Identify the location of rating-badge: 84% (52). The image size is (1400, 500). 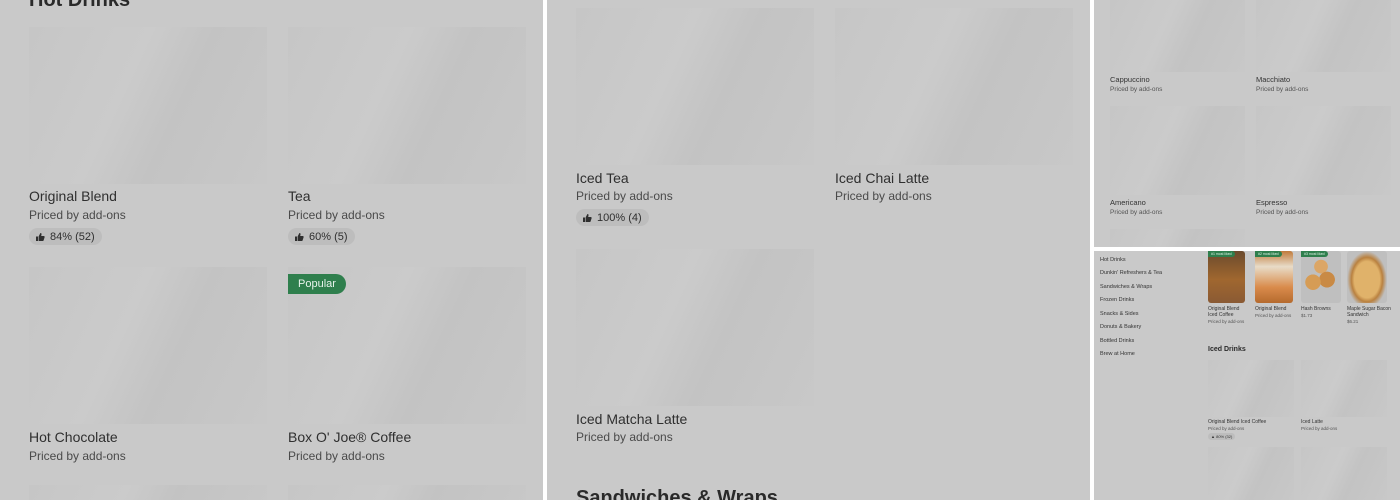
(65, 236).